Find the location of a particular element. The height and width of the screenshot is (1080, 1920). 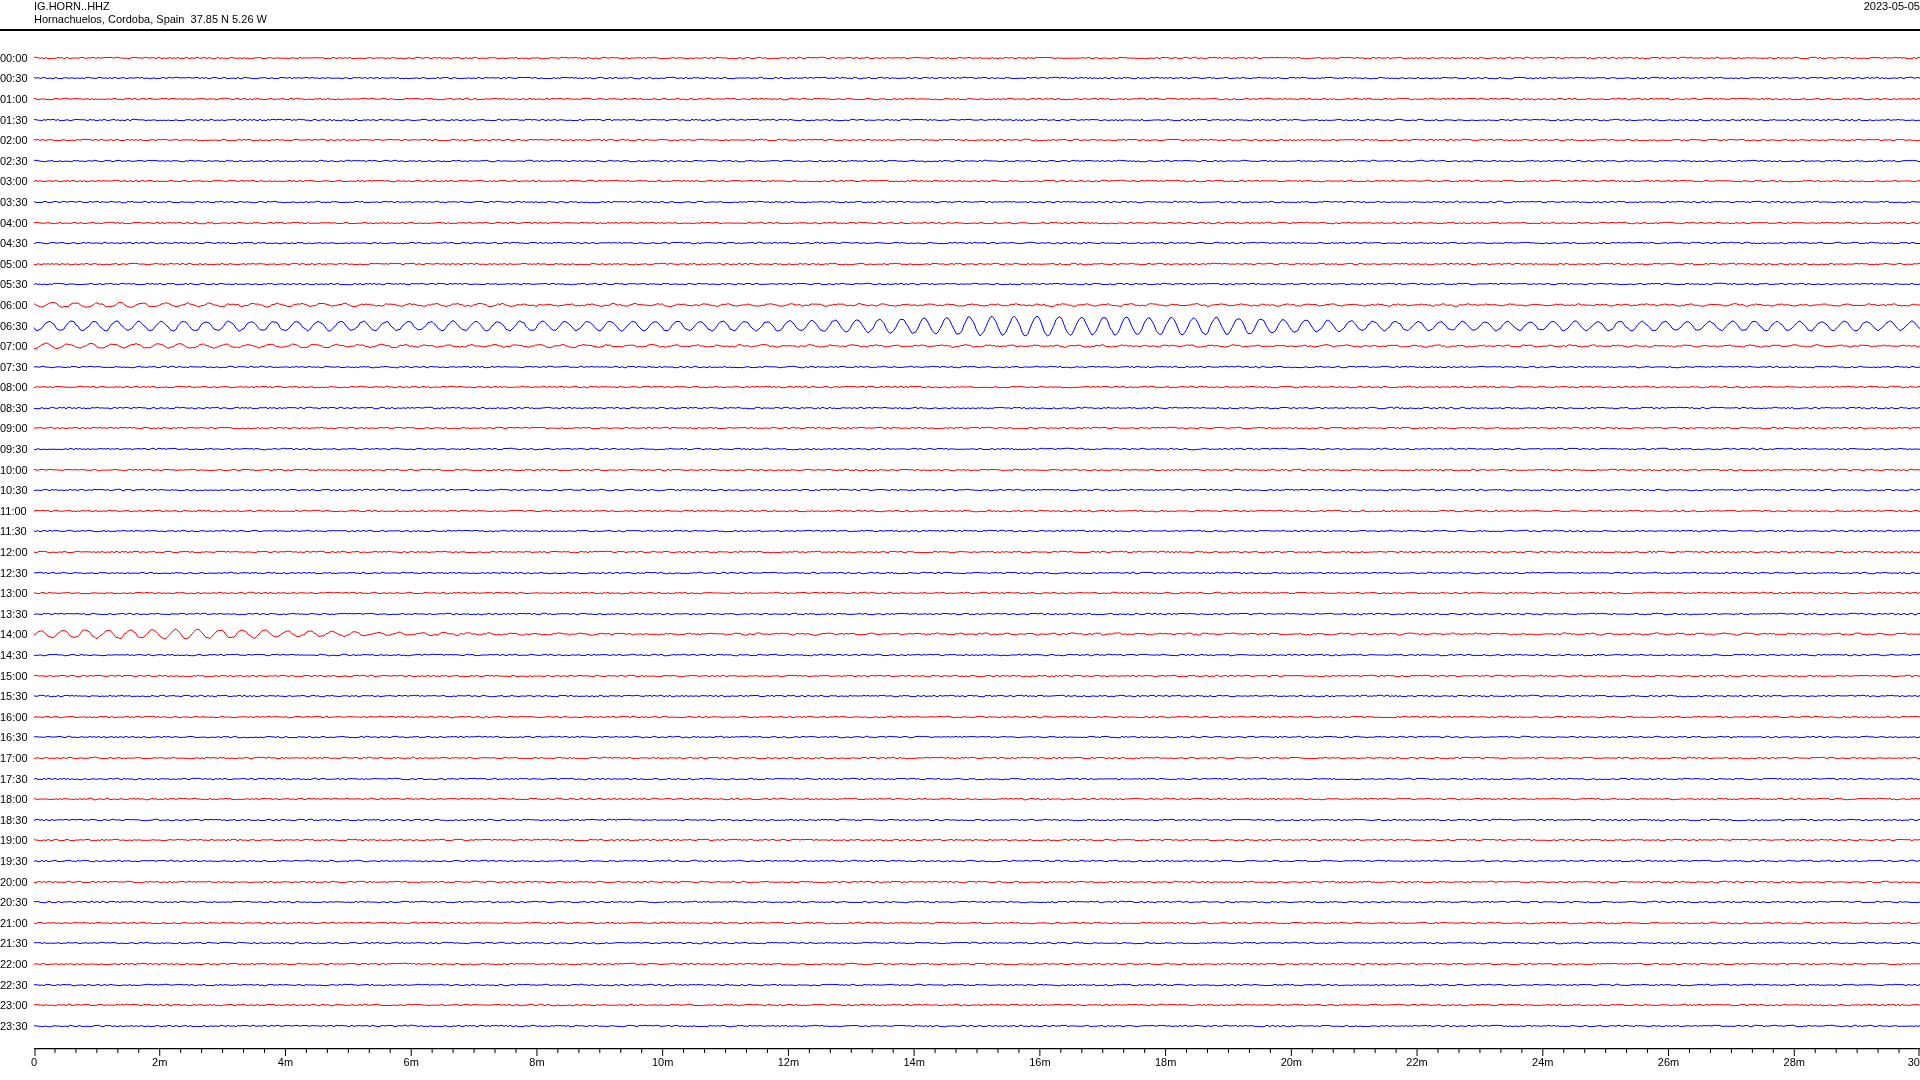

axis-tick-label: 2m is located at coordinates (160, 1062).